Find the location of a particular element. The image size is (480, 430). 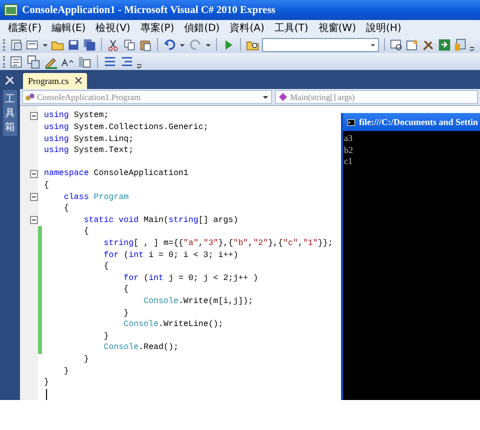

type-dropdown: ConsoleApplication1.Program is located at coordinates (147, 97).